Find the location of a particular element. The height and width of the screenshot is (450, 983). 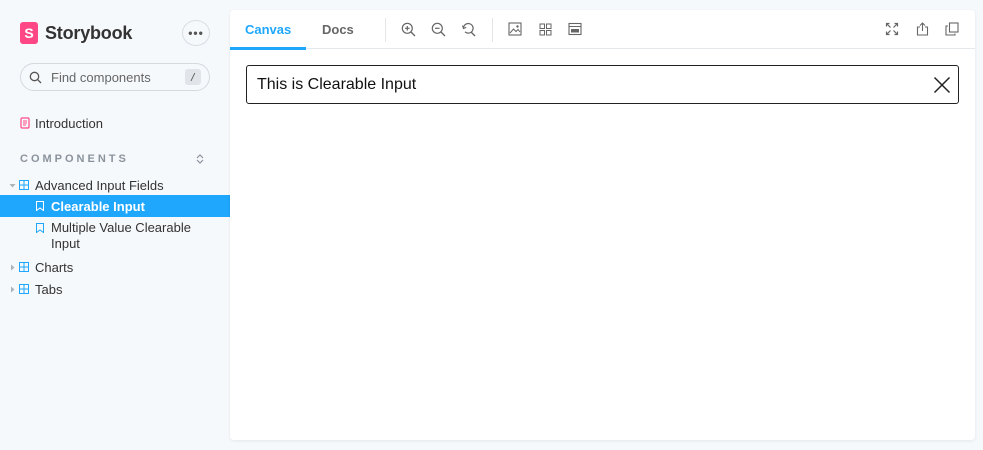

sidebar-item-label-line2: Input is located at coordinates (65, 243).